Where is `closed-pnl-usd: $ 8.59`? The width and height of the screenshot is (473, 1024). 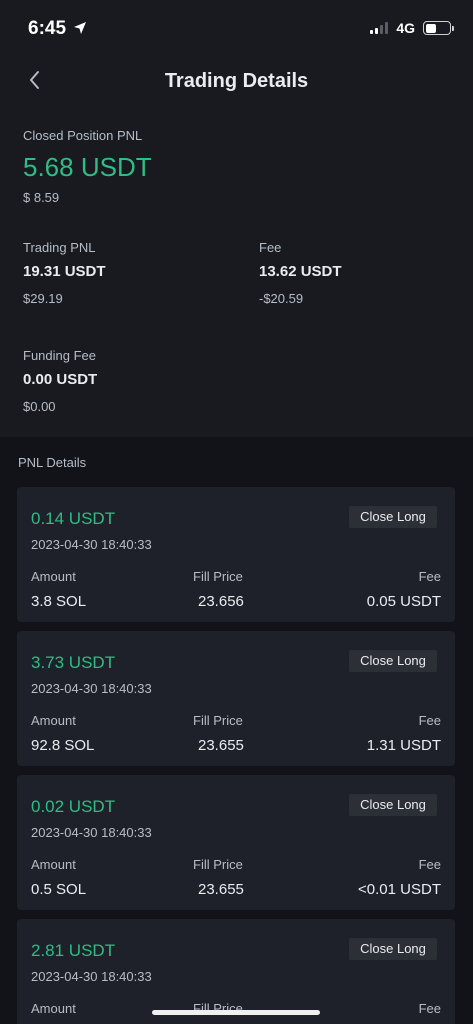 closed-pnl-usd: $ 8.59 is located at coordinates (41, 197).